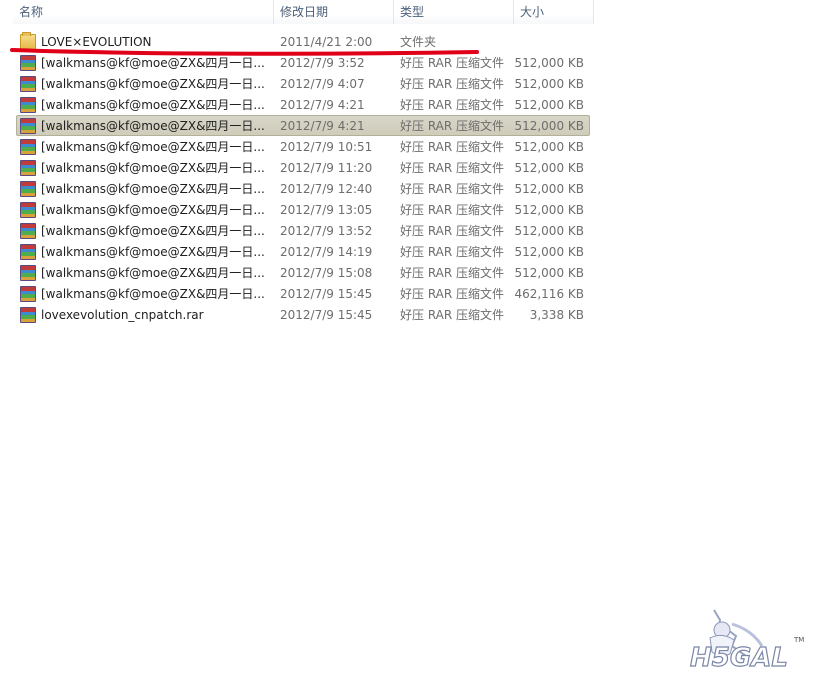 Image resolution: width=815 pixels, height=677 pixels. I want to click on file-modified-date: 2012/7/9 15:08, so click(326, 273).